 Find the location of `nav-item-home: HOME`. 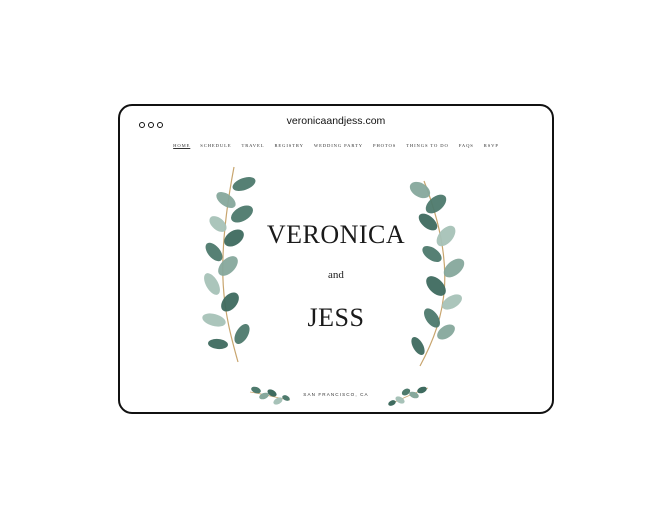

nav-item-home: HOME is located at coordinates (181, 145).